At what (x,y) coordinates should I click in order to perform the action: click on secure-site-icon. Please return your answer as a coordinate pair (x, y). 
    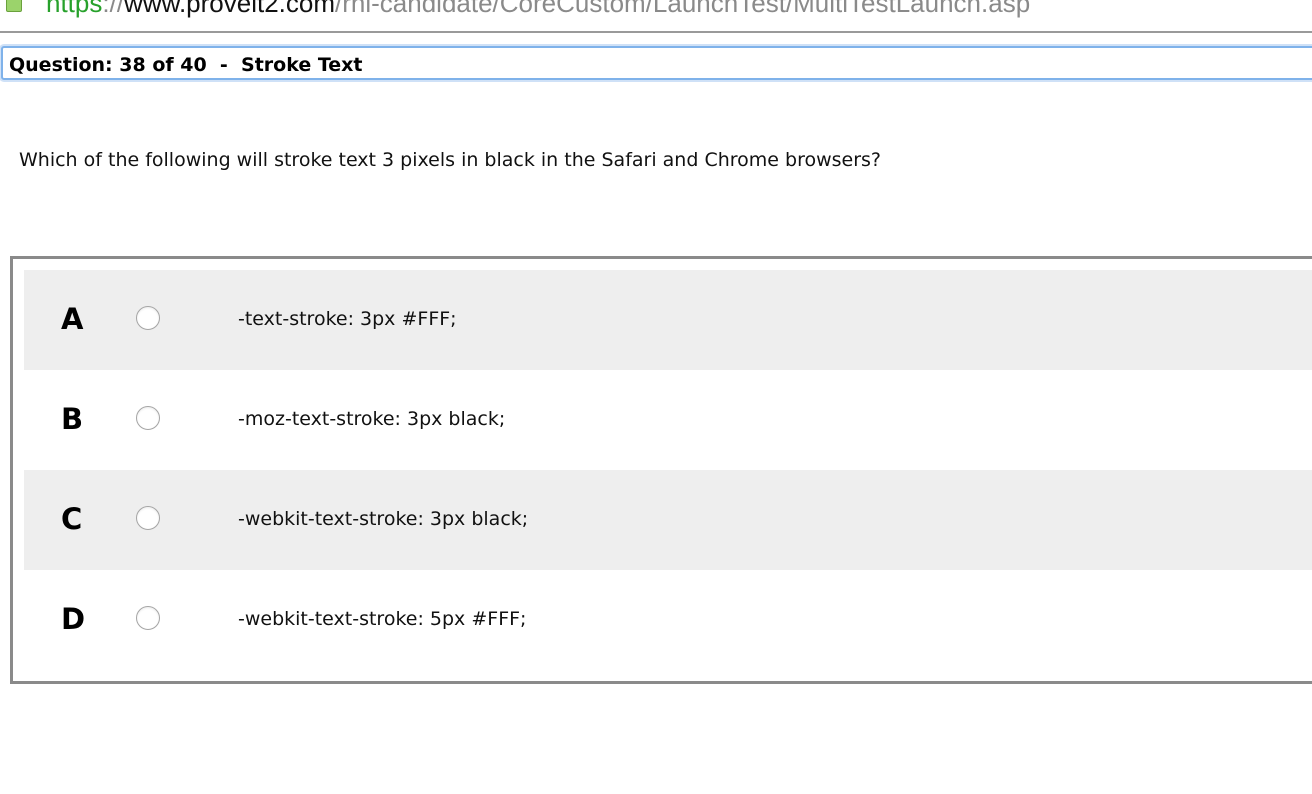
    Looking at the image, I should click on (14, 6).